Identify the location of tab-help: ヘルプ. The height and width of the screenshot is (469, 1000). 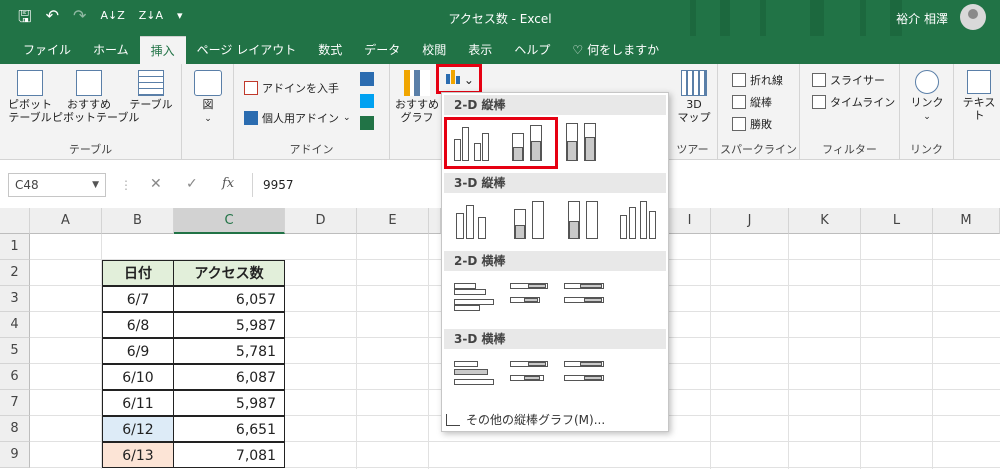
(532, 50).